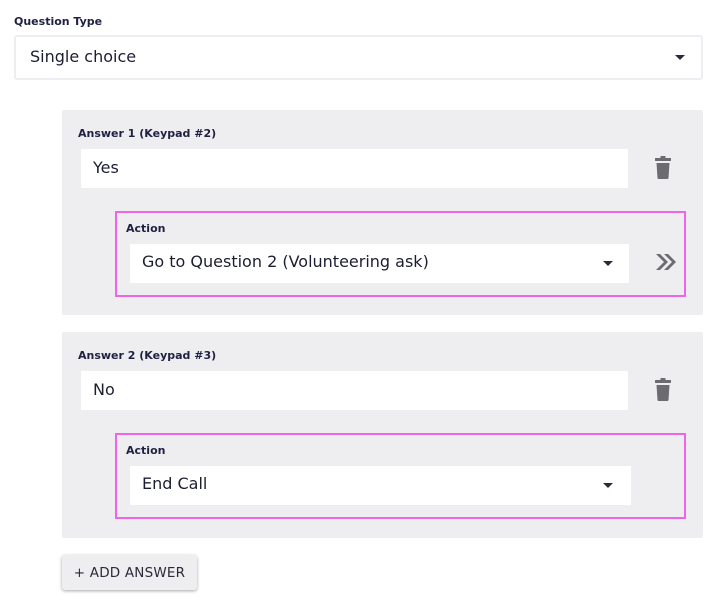 The image size is (720, 609). Describe the element at coordinates (666, 262) in the screenshot. I see `double-chevron-right-icon` at that location.